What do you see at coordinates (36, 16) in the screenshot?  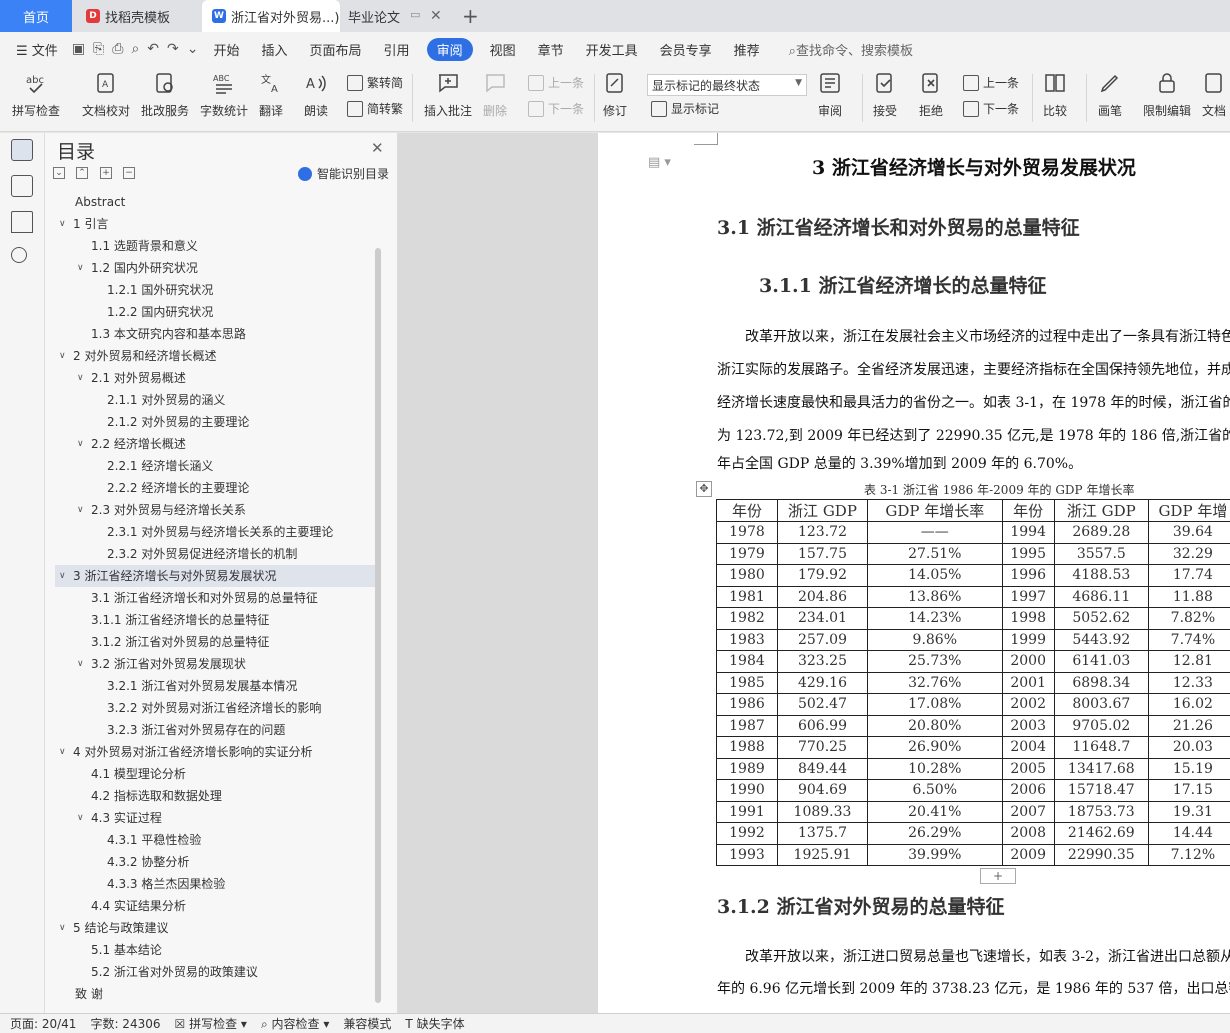 I see `tab-home: 首页` at bounding box center [36, 16].